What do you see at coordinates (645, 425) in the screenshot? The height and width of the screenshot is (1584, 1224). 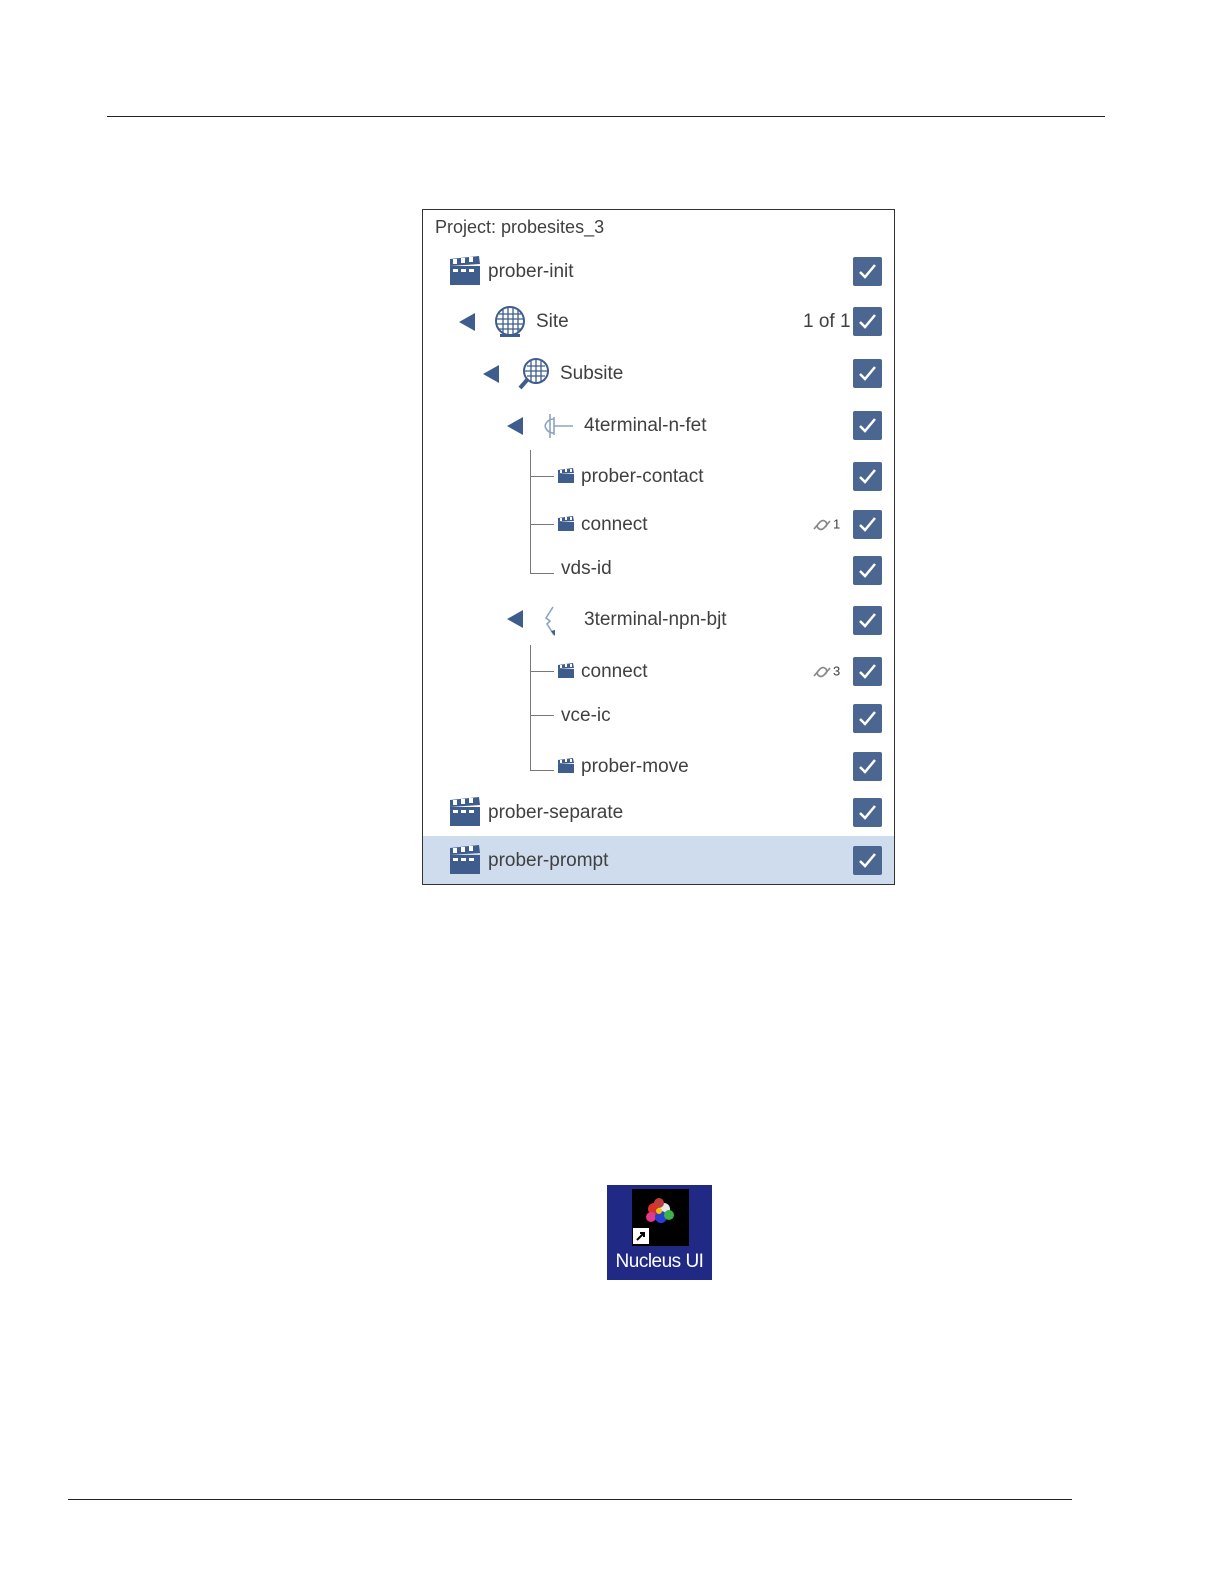 I see `tree-item-label: 4terminal-n-fet` at bounding box center [645, 425].